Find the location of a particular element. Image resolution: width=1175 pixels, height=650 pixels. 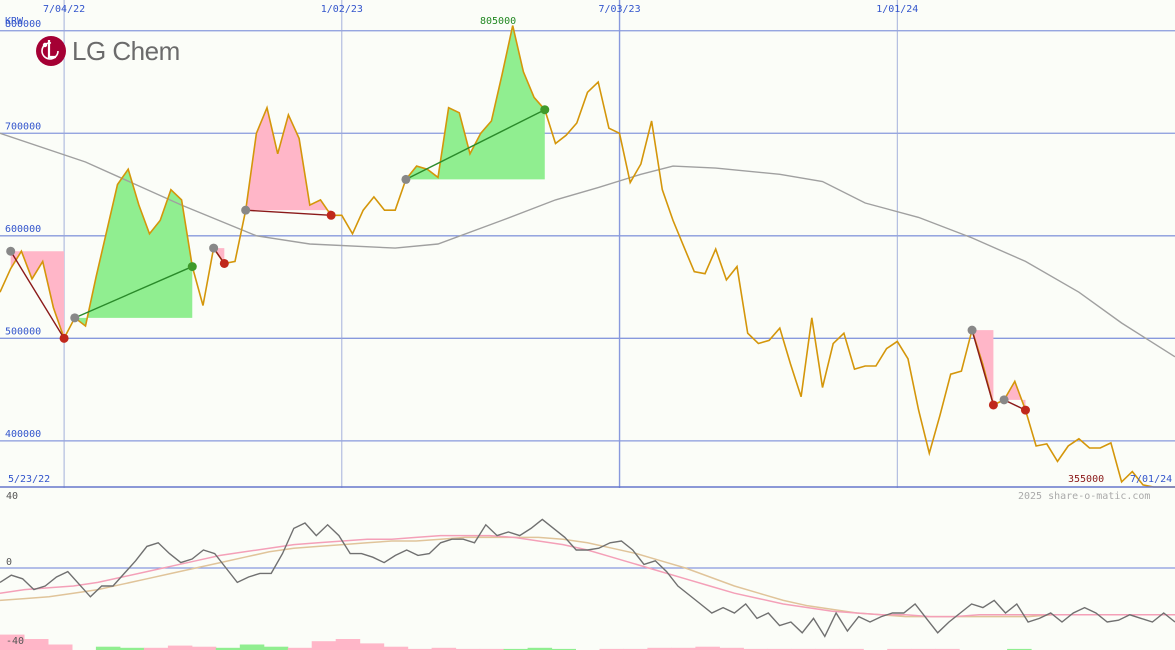

x-tick-label: 7/04/22 is located at coordinates (64, 9).